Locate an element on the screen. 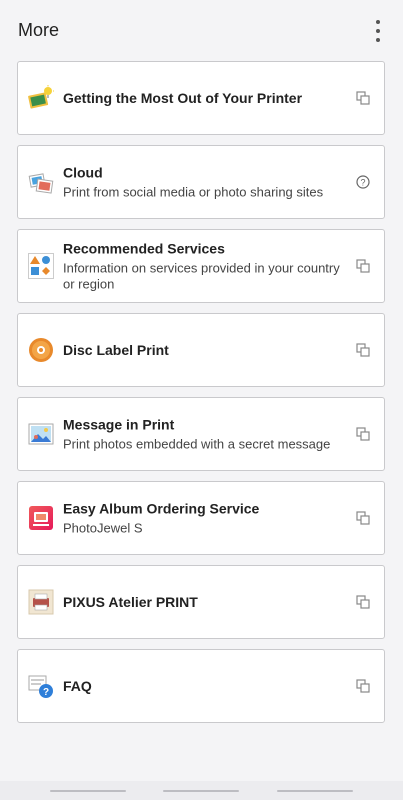  nav-back-handle is located at coordinates (88, 791).